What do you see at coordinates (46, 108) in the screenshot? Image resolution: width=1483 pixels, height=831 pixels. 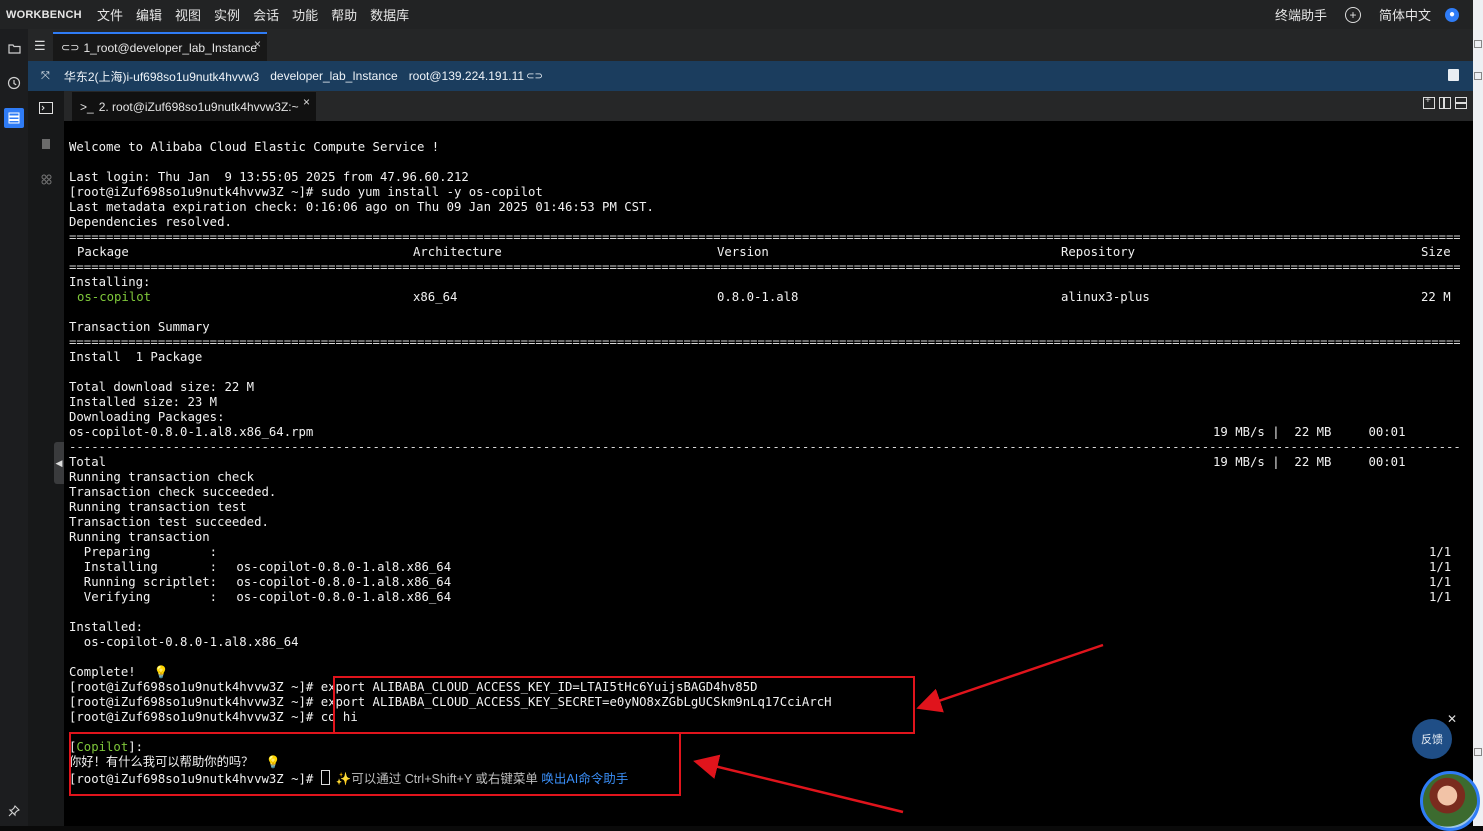 I see `terminal-icon` at bounding box center [46, 108].